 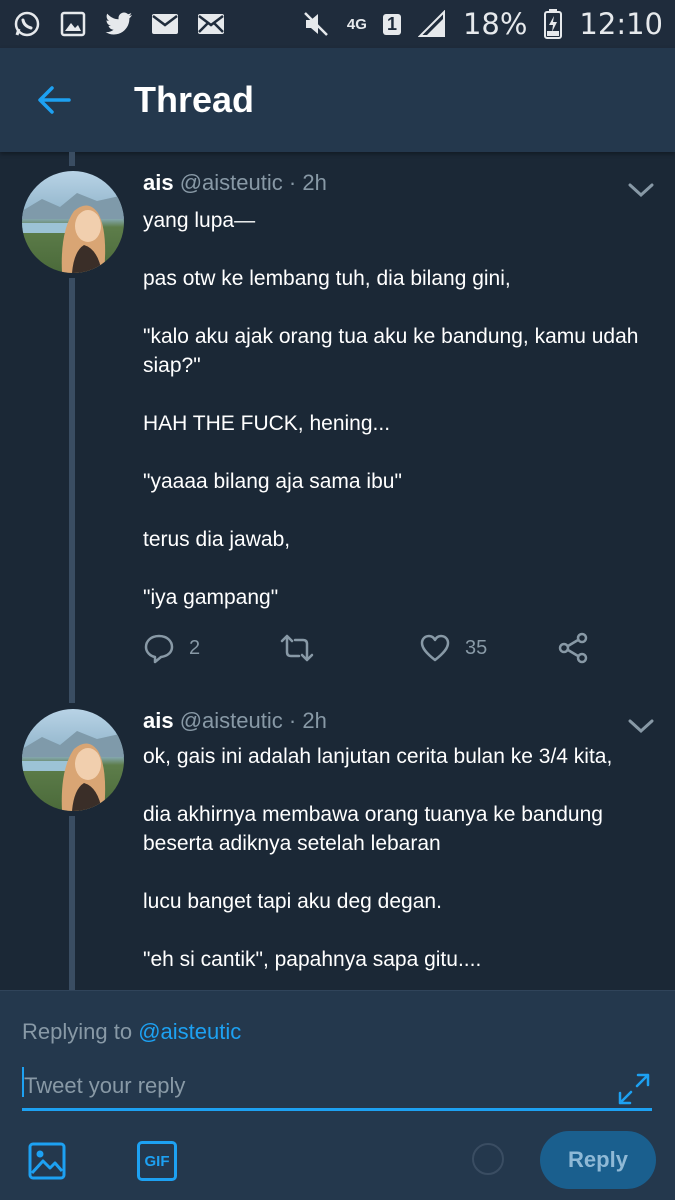 What do you see at coordinates (73, 24) in the screenshot?
I see `gallery-icon` at bounding box center [73, 24].